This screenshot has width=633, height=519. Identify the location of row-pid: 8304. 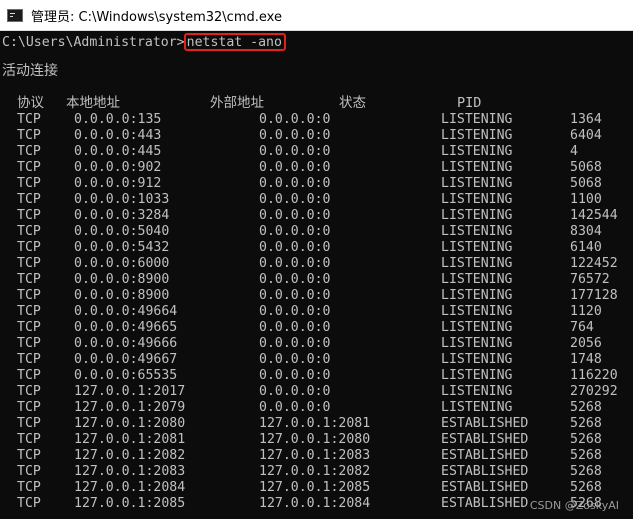
(586, 231).